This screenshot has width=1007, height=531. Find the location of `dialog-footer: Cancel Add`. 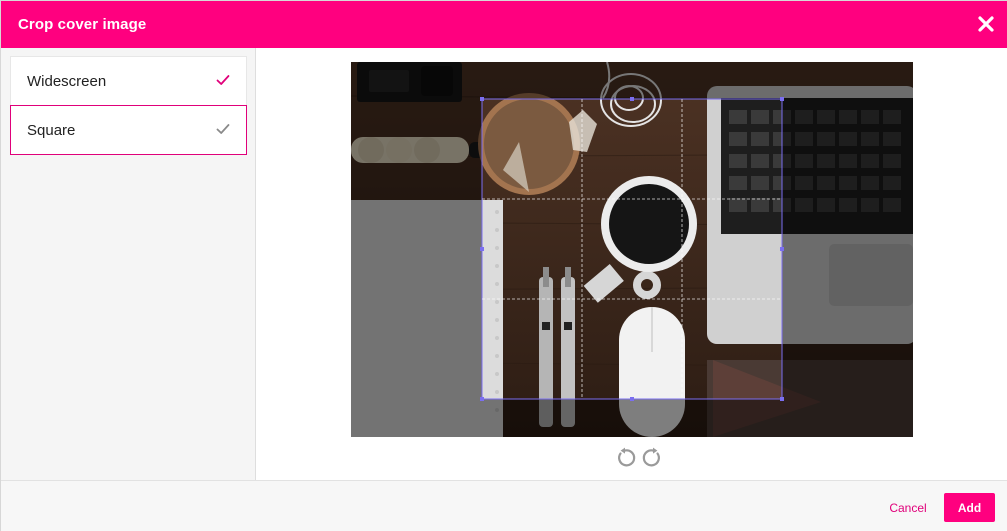

dialog-footer: Cancel Add is located at coordinates (504, 505).